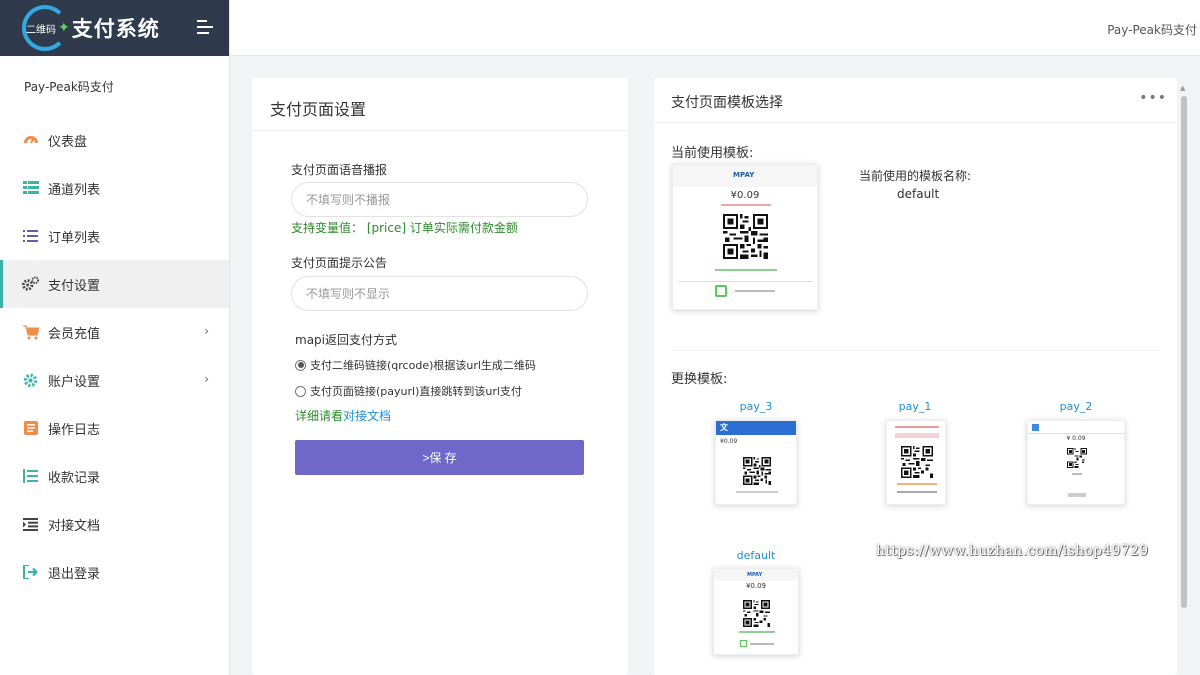 This screenshot has width=1200, height=675. I want to click on logo-star-icon: ✦, so click(64, 28).